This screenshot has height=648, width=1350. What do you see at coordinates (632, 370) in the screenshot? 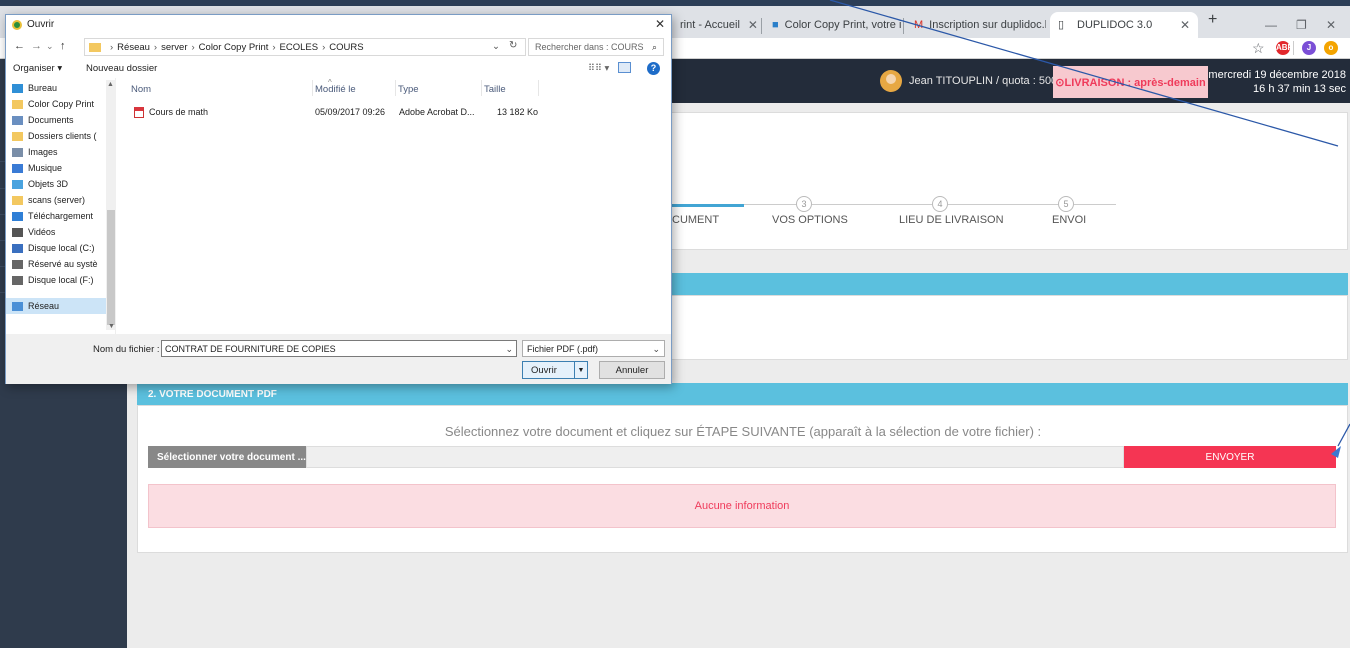
I see `cancel-button: Annuler` at bounding box center [632, 370].